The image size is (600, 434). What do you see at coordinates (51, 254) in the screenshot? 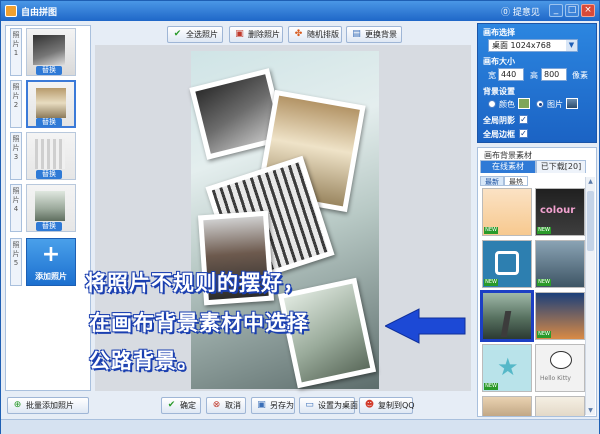
I see `plus-icon: +` at bounding box center [51, 254].